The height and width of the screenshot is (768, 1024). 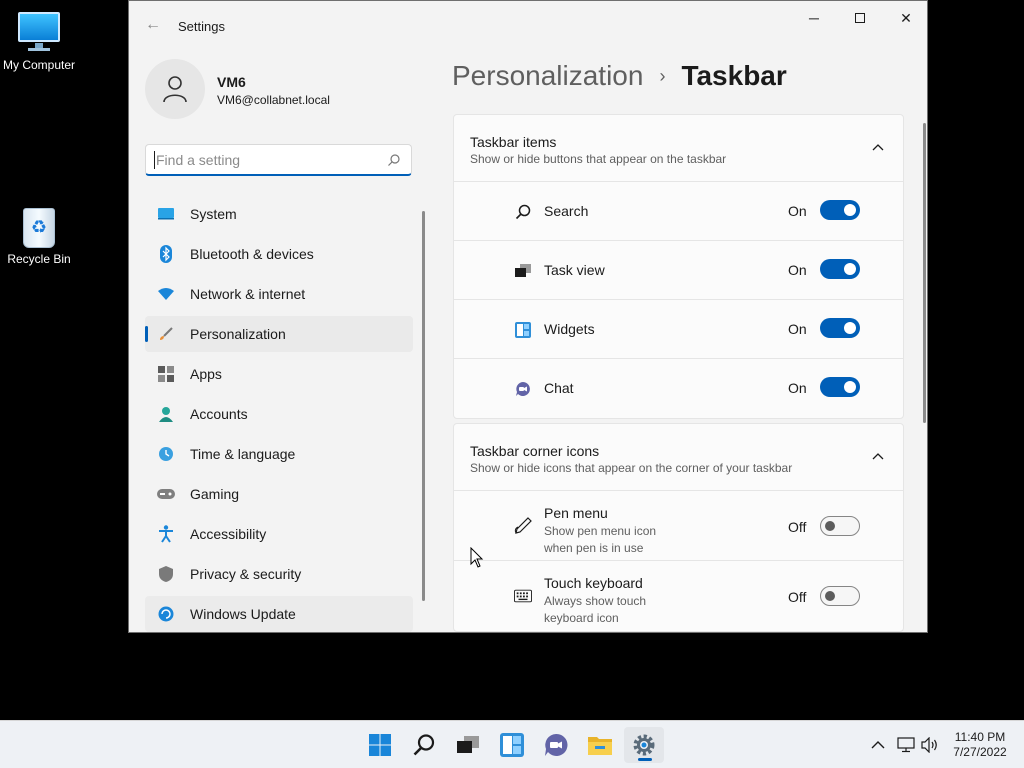 What do you see at coordinates (166, 214) in the screenshot?
I see `monitor-icon` at bounding box center [166, 214].